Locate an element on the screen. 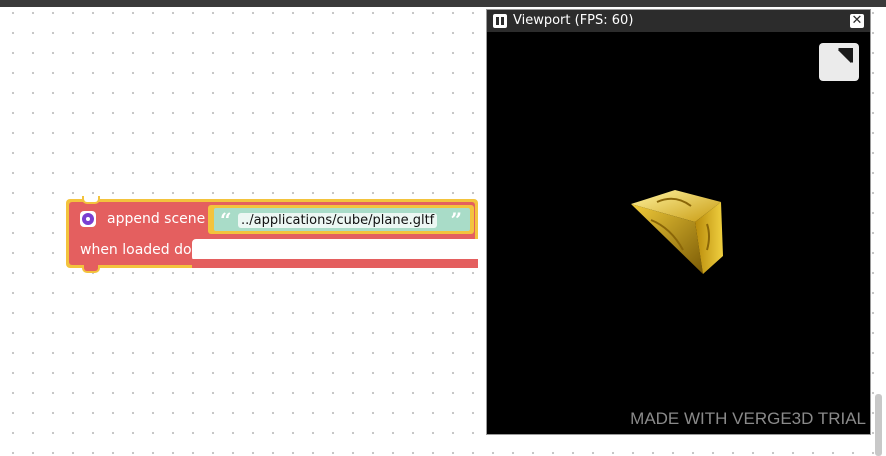 The image size is (886, 456). close-quote-icon: ” is located at coordinates (456, 220).